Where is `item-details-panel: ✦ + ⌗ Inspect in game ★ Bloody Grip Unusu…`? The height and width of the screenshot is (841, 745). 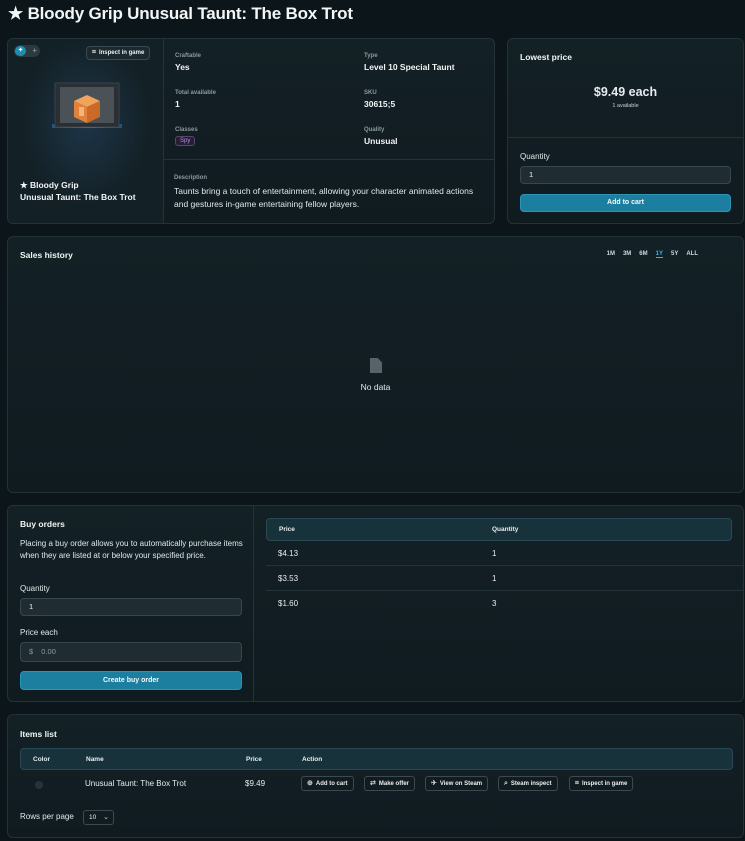 item-details-panel: ✦ + ⌗ Inspect in game ★ Bloody Grip Unusu… is located at coordinates (251, 131).